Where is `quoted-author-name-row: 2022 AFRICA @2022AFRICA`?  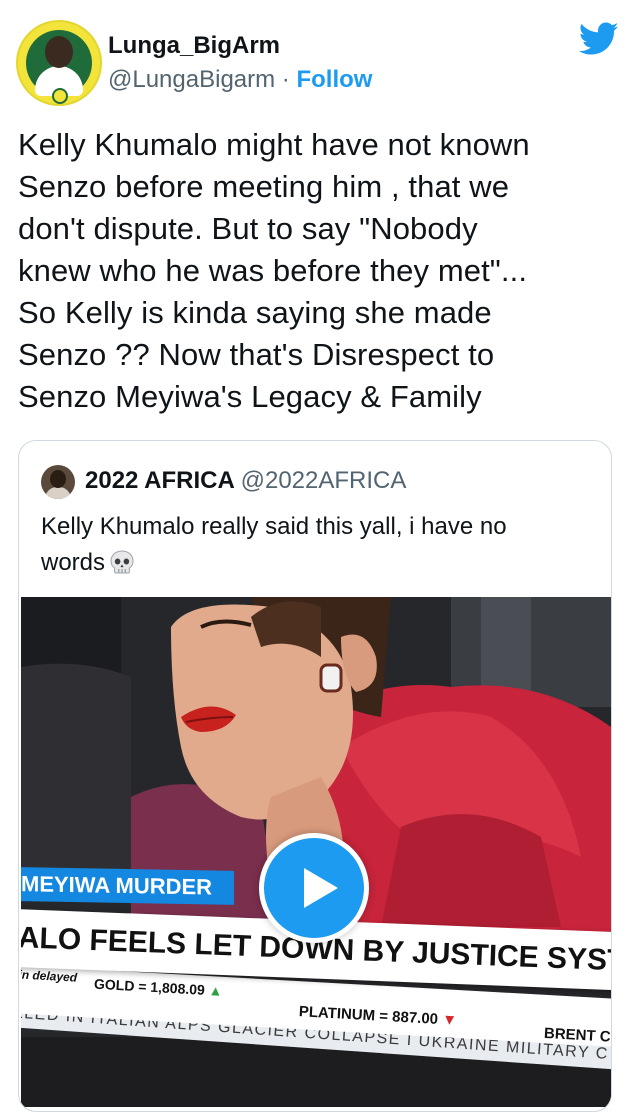
quoted-author-name-row: 2022 AFRICA @2022AFRICA is located at coordinates (245, 481).